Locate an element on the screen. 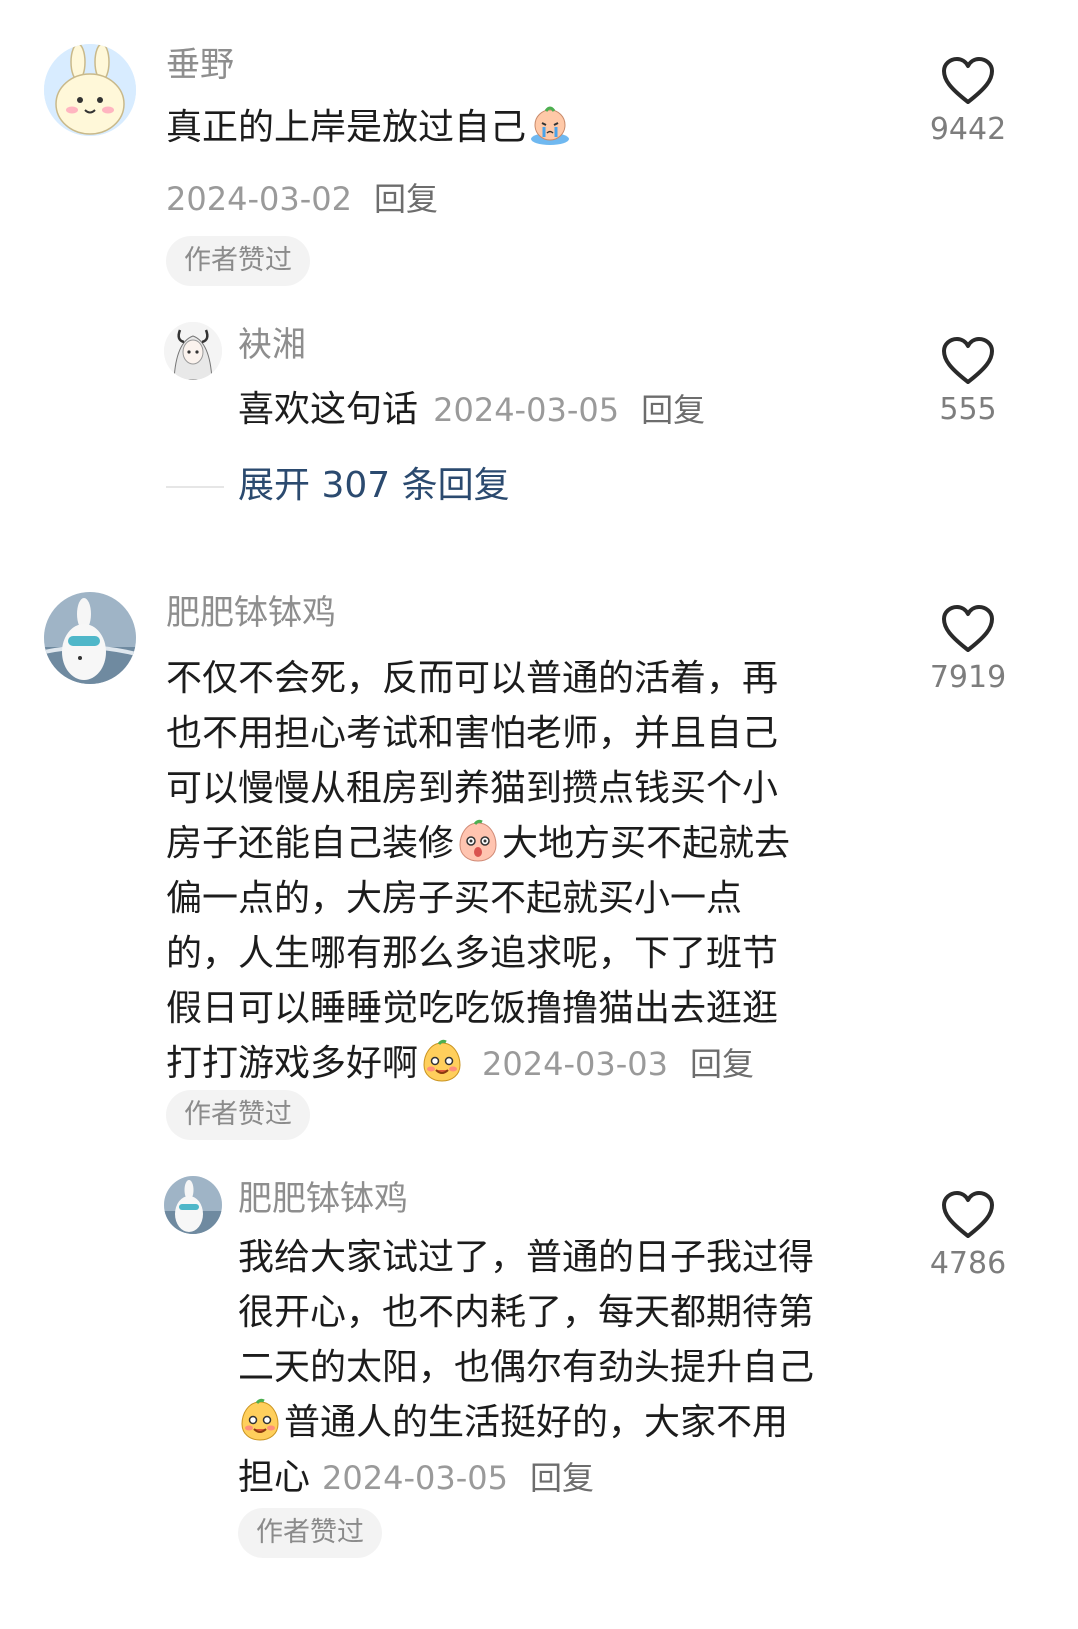  like-button: 9442 is located at coordinates (968, 102).